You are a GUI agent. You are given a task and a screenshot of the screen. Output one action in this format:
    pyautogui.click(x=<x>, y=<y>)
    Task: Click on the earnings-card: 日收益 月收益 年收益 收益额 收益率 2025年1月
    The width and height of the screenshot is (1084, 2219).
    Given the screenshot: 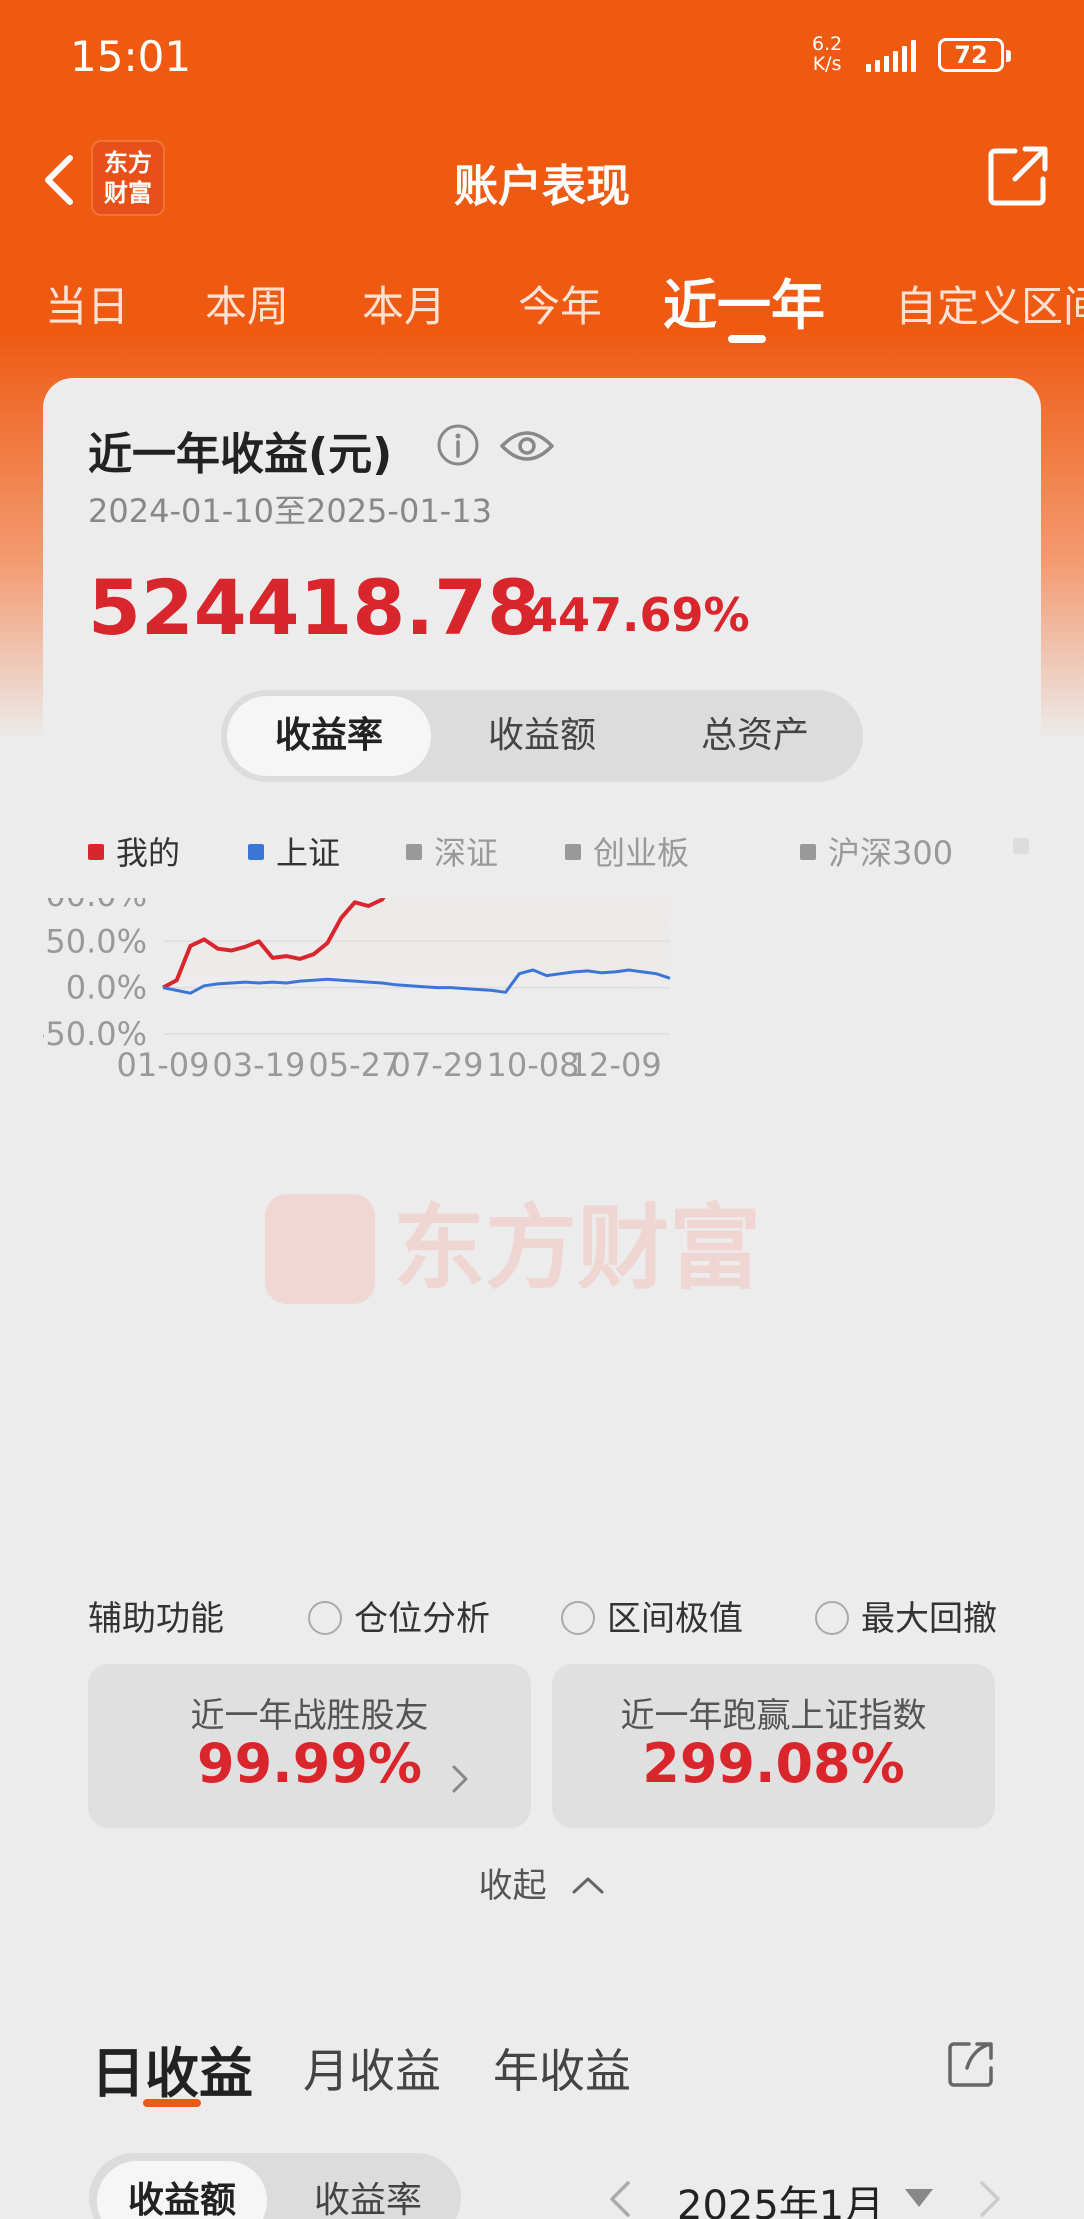 What is the action you would take?
    pyautogui.click(x=542, y=2101)
    